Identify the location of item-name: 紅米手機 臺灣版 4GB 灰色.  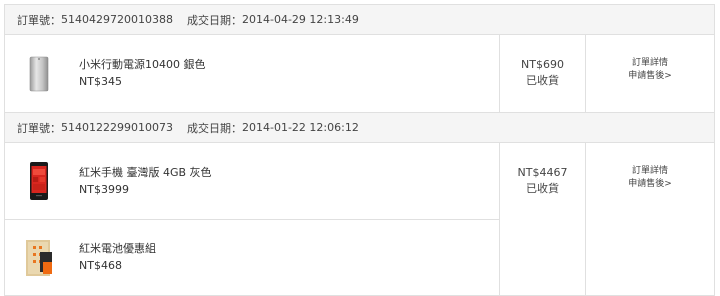
(145, 173).